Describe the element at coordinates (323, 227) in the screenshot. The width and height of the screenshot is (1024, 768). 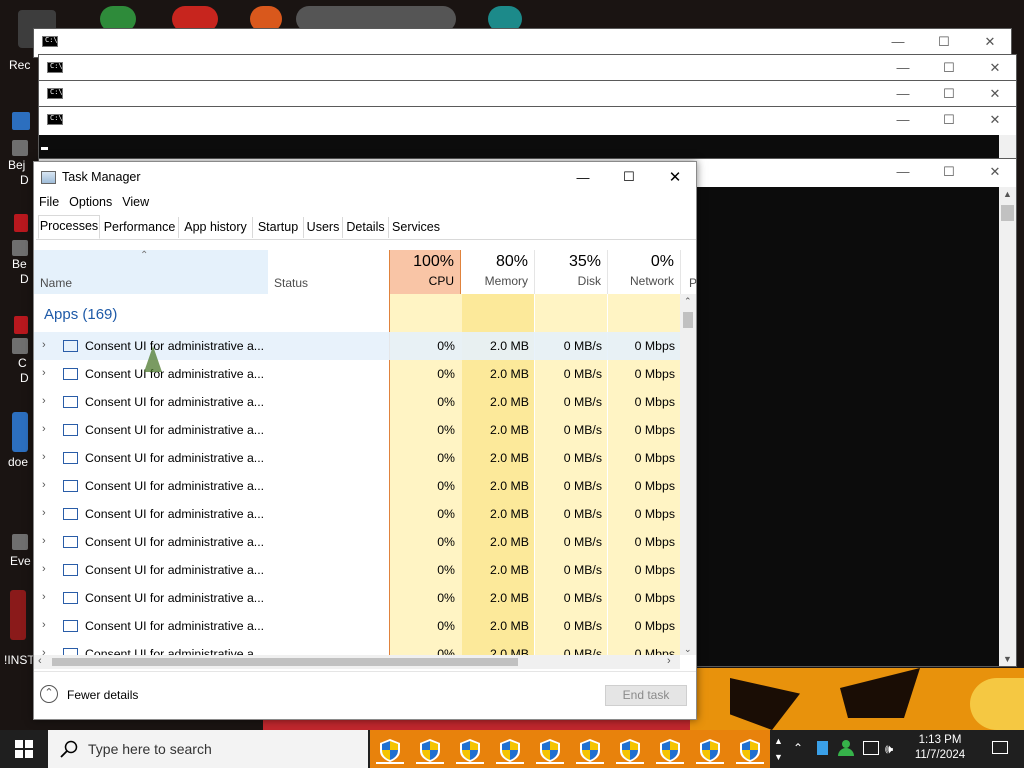
I see `tab-users: Users` at that location.